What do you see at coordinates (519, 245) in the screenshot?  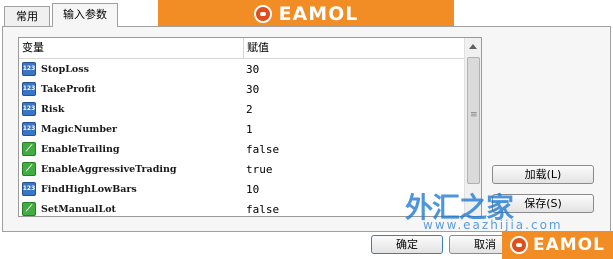 I see `eamol-watermark-logo-icon` at bounding box center [519, 245].